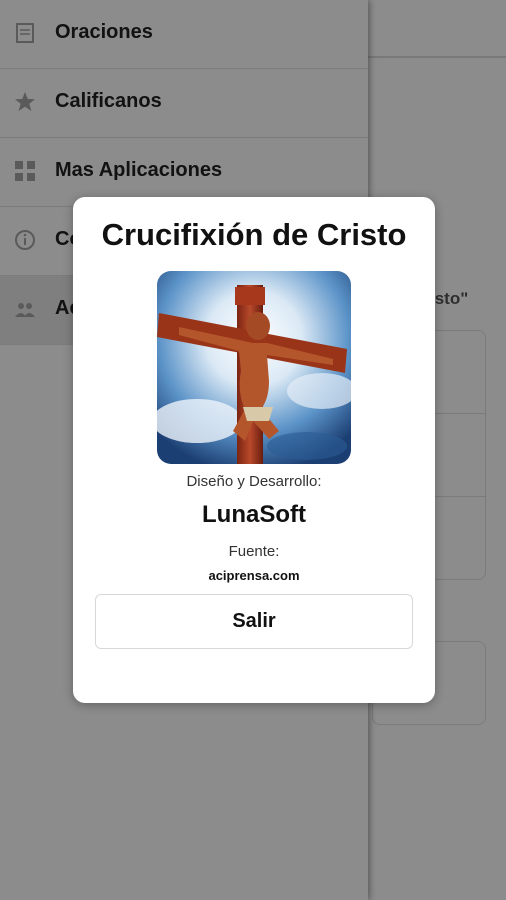  What do you see at coordinates (254, 575) in the screenshot?
I see `source-value: aciprensa.com` at bounding box center [254, 575].